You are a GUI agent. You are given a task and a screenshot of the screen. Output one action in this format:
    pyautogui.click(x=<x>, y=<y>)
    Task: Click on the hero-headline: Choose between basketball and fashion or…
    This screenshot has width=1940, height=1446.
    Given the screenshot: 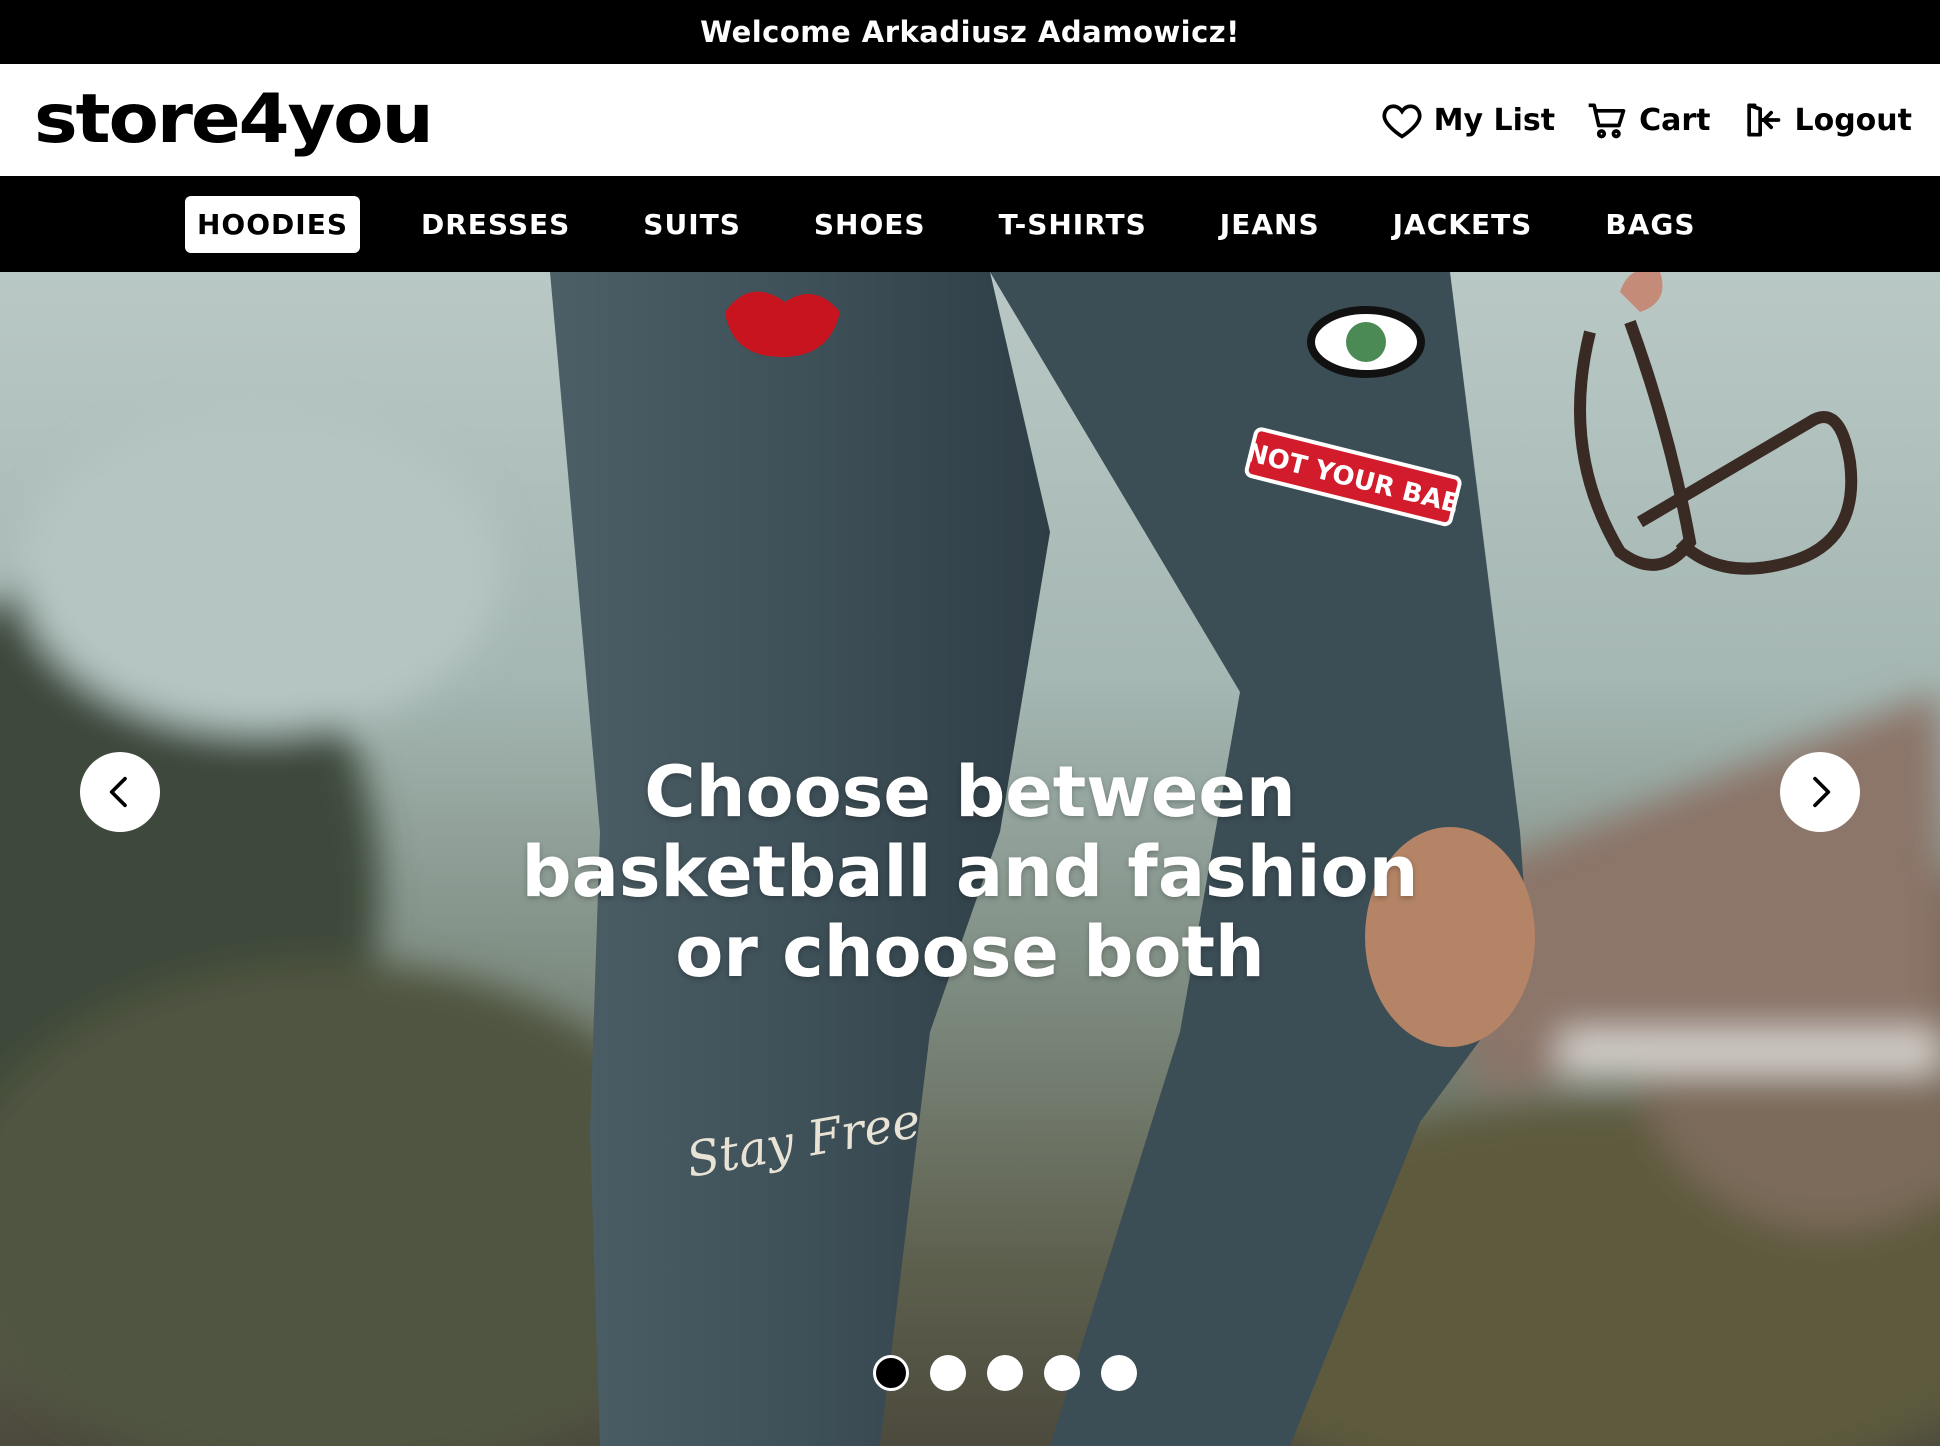 What is the action you would take?
    pyautogui.click(x=970, y=872)
    